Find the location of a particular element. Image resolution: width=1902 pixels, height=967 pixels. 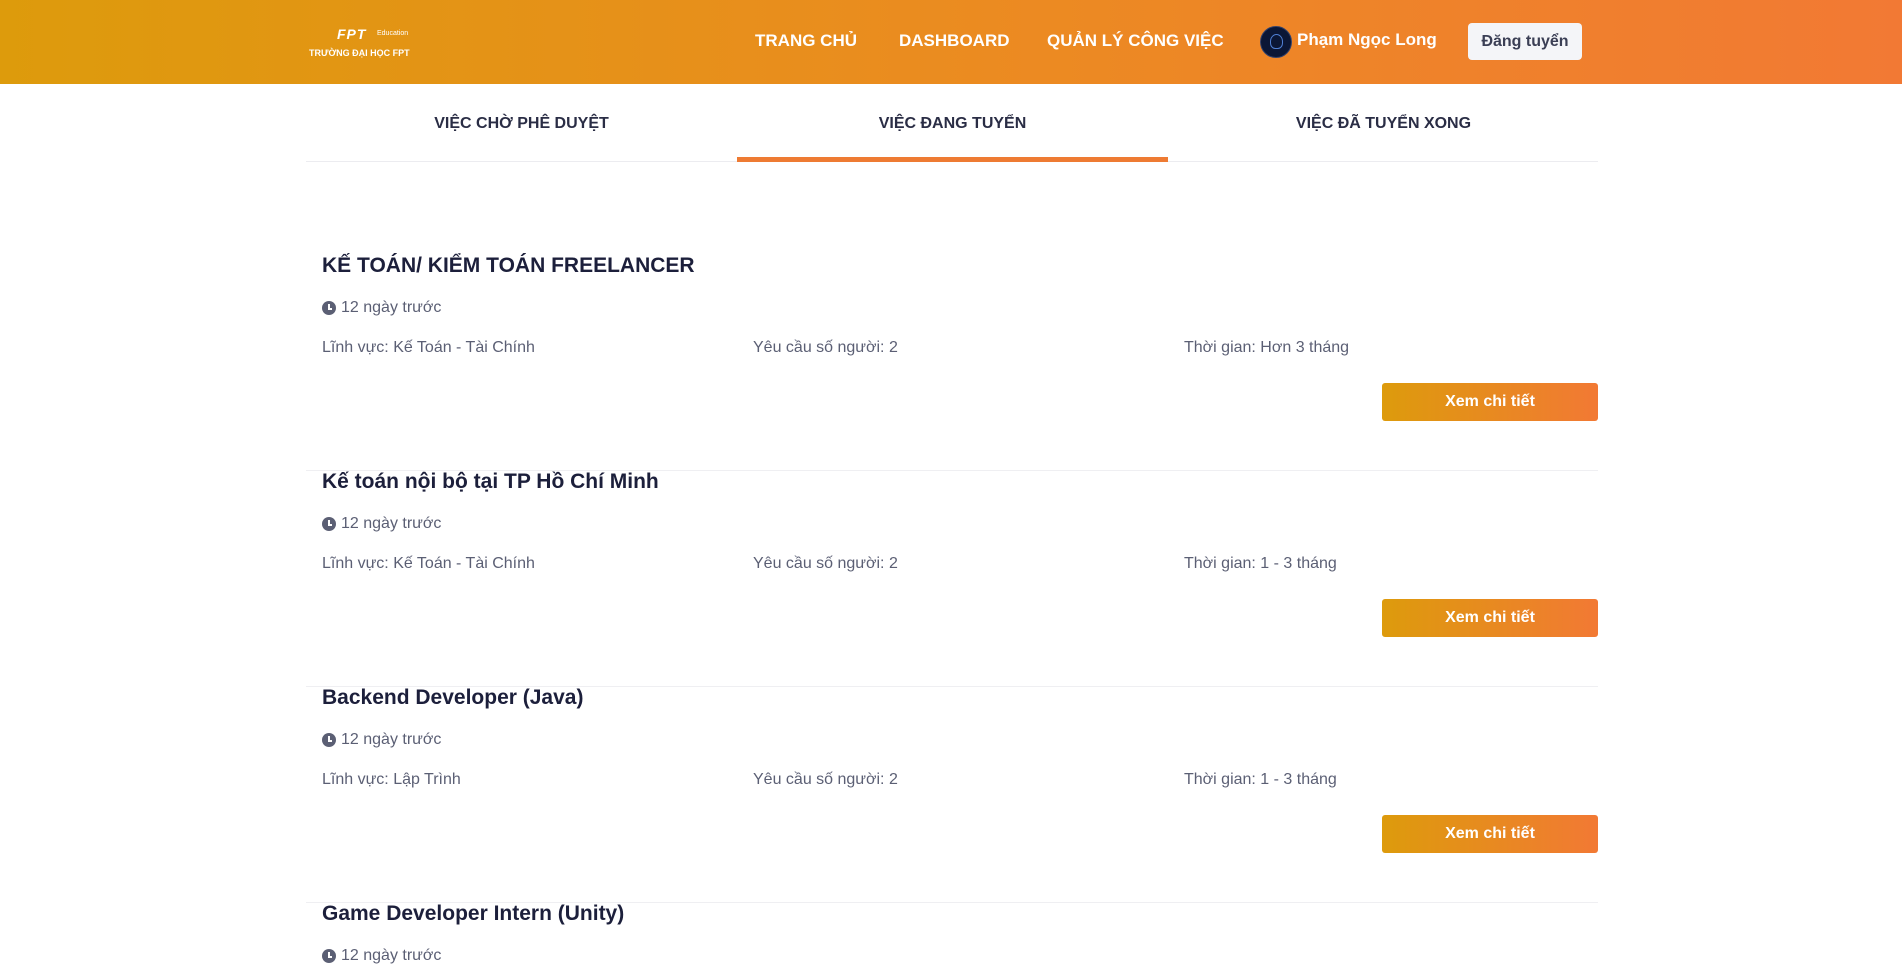

job-duration: Thời gian: Hơn 3 tháng is located at coordinates (1267, 347).